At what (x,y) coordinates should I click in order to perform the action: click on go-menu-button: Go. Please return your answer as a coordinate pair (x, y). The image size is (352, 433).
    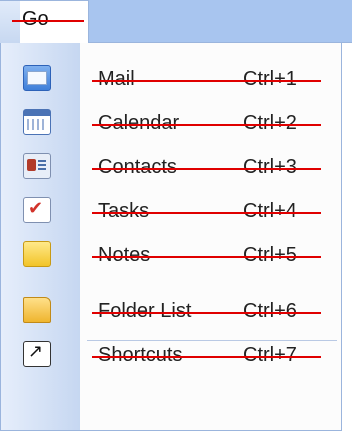
    Looking at the image, I should click on (44, 22).